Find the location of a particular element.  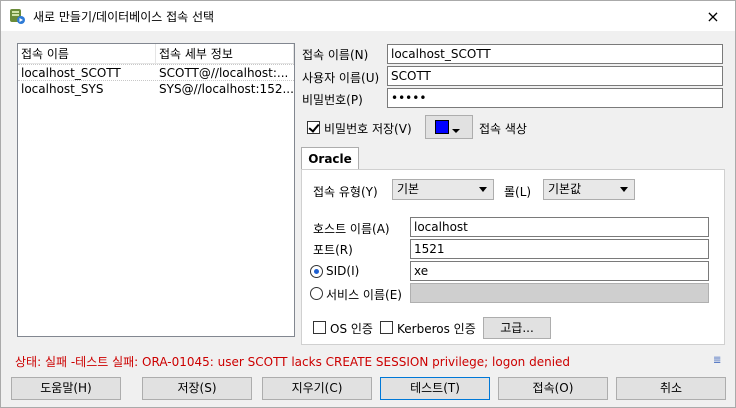

service-name-field is located at coordinates (559, 293).